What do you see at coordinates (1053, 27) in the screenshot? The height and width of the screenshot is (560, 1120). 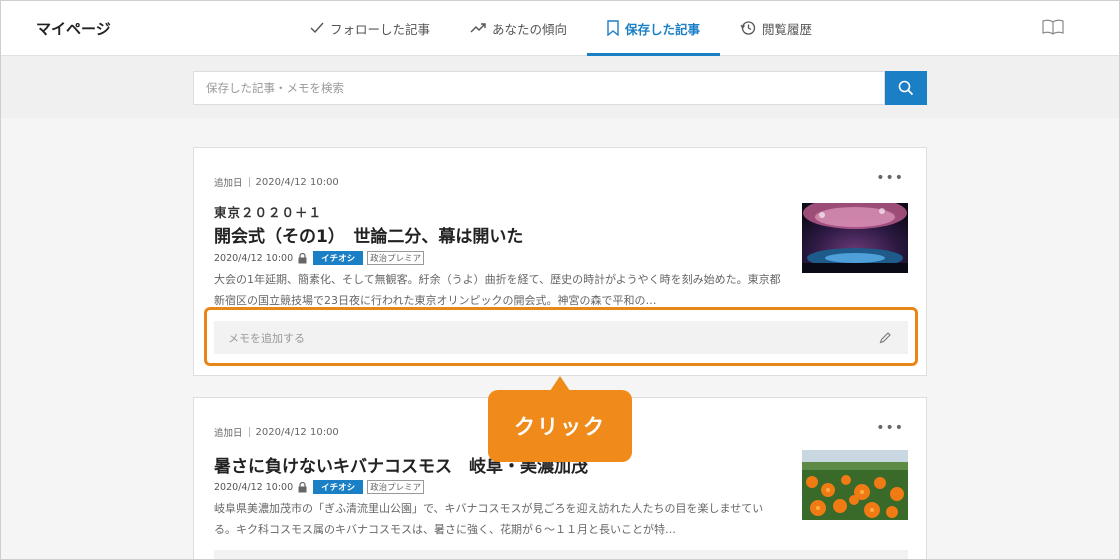 I see `book-icon` at bounding box center [1053, 27].